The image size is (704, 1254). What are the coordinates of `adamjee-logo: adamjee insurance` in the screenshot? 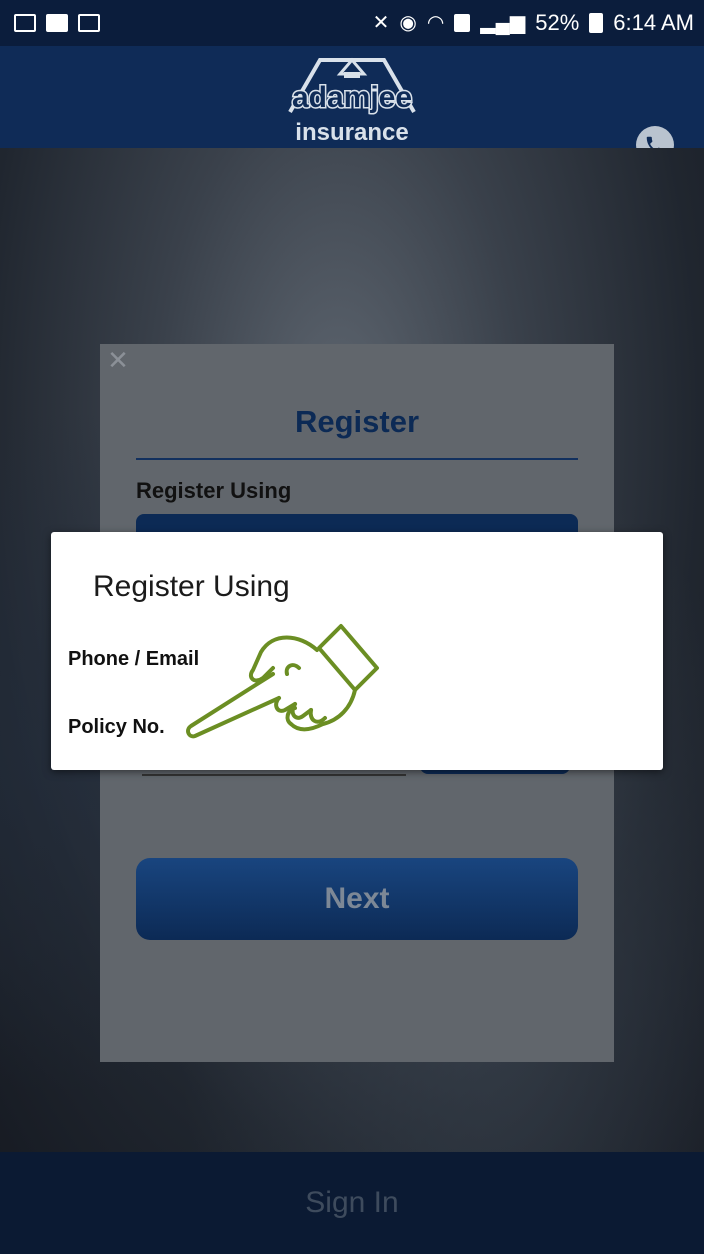 It's located at (352, 100).